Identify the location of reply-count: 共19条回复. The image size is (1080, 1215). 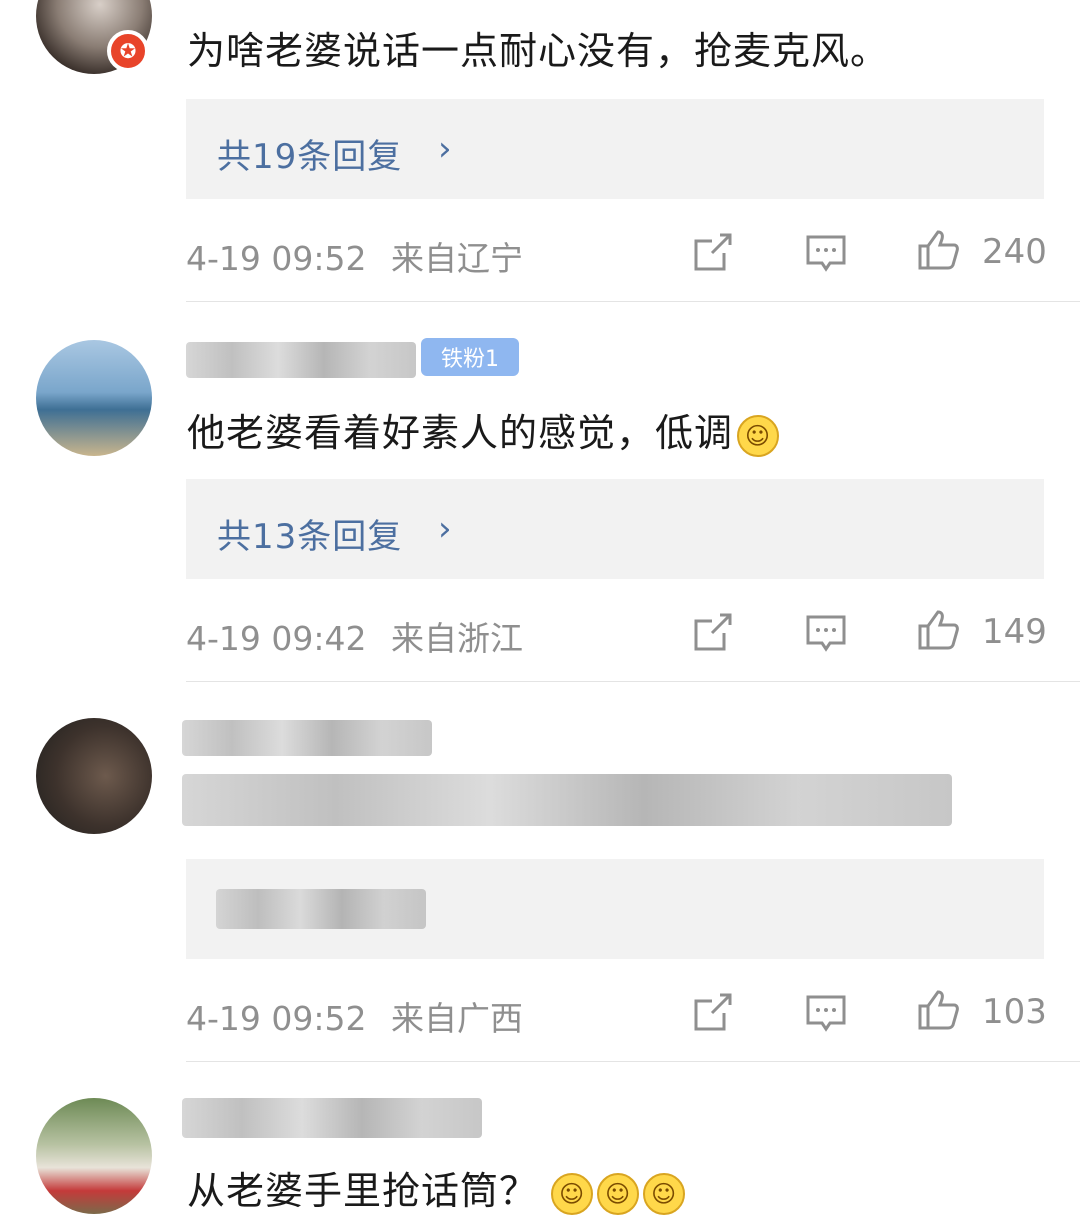
(310, 157).